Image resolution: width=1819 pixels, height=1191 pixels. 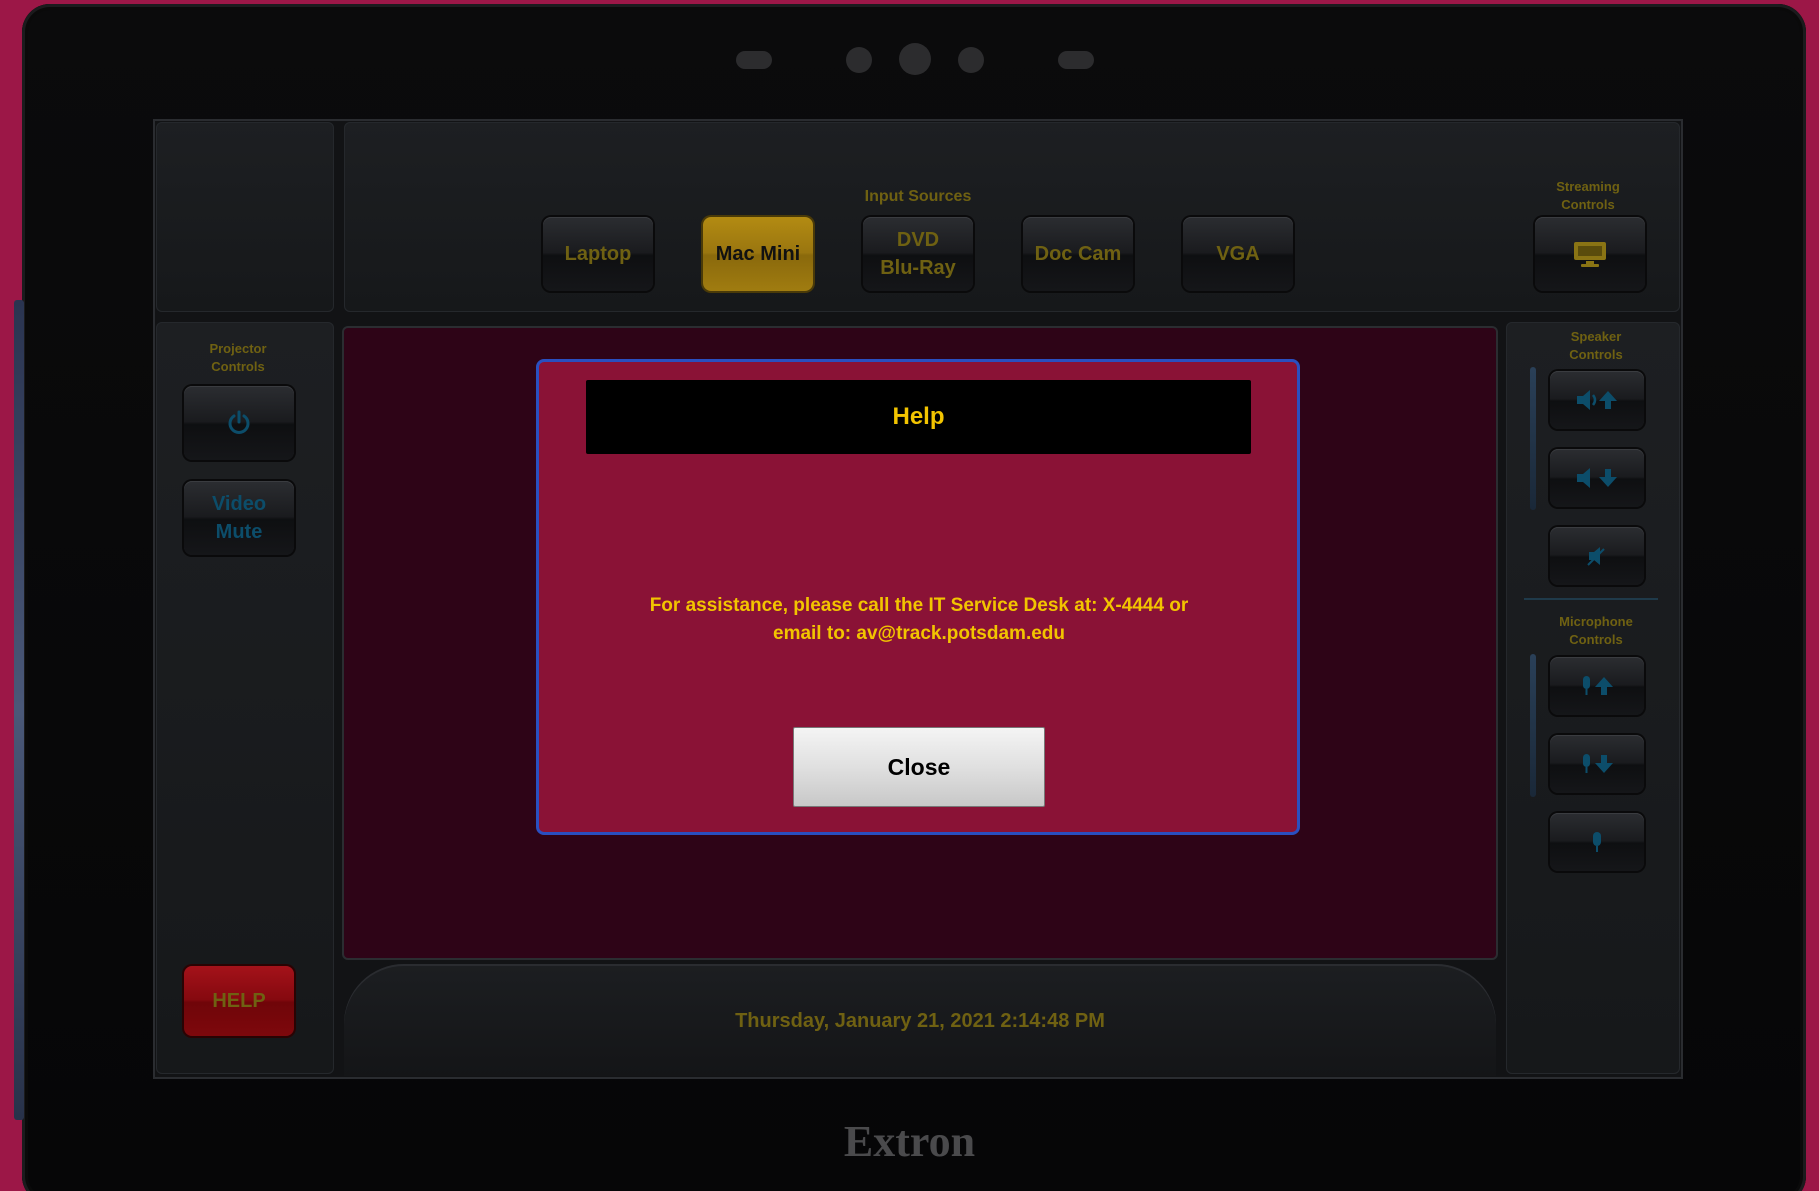 I want to click on source-button-dvd-bluray: DVD Blu-Ray, so click(x=918, y=254).